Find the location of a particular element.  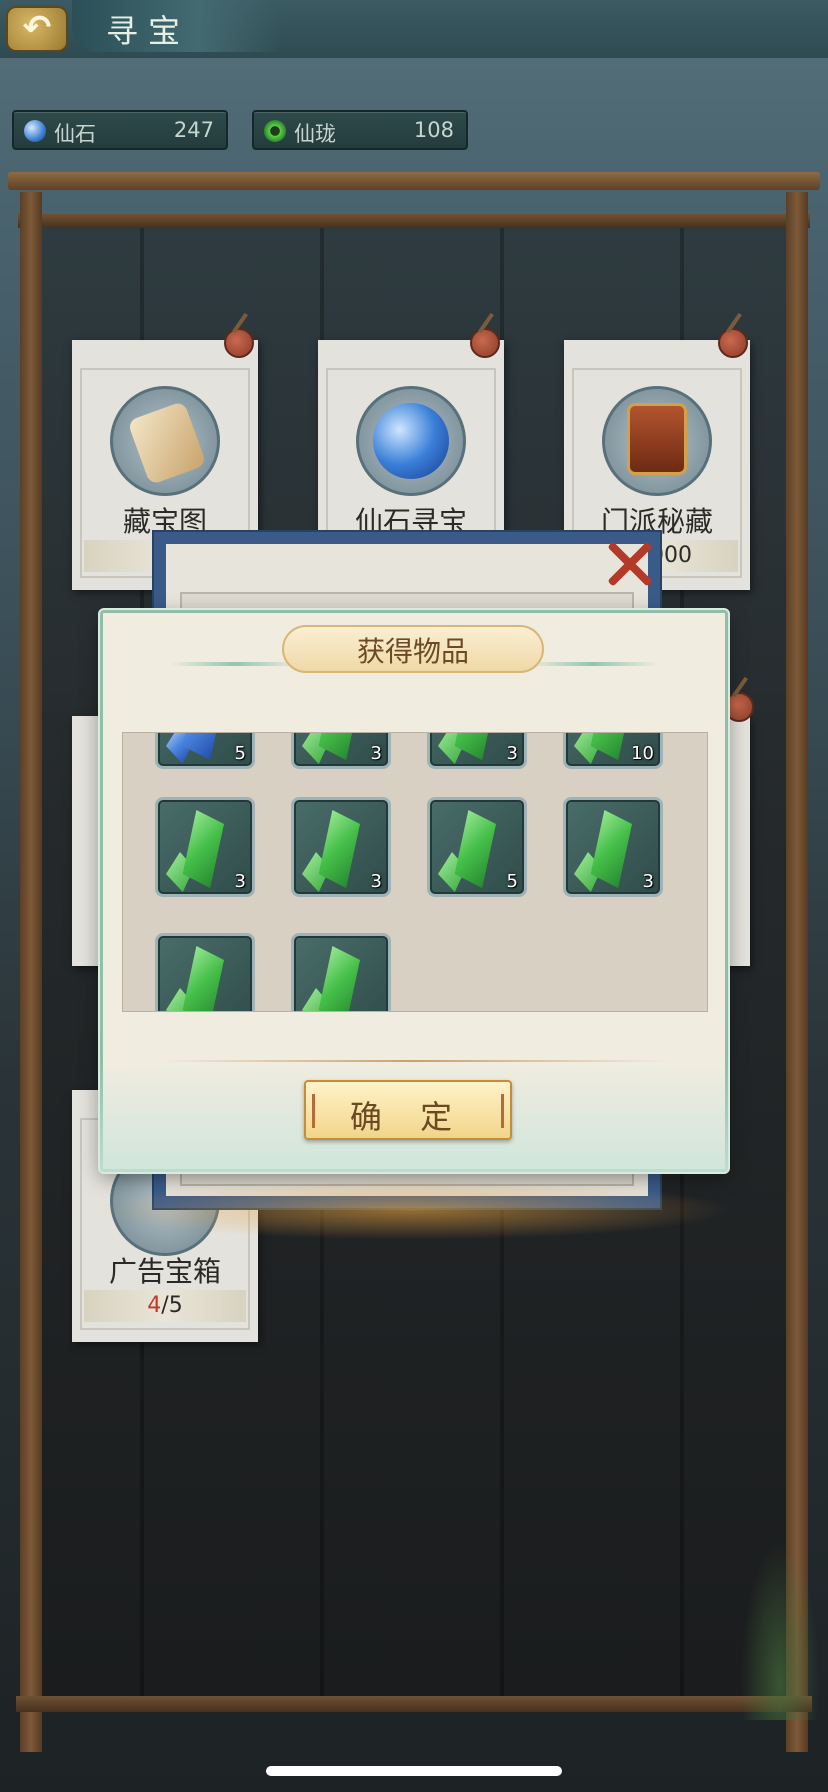

frame-post-left is located at coordinates (31, 972).